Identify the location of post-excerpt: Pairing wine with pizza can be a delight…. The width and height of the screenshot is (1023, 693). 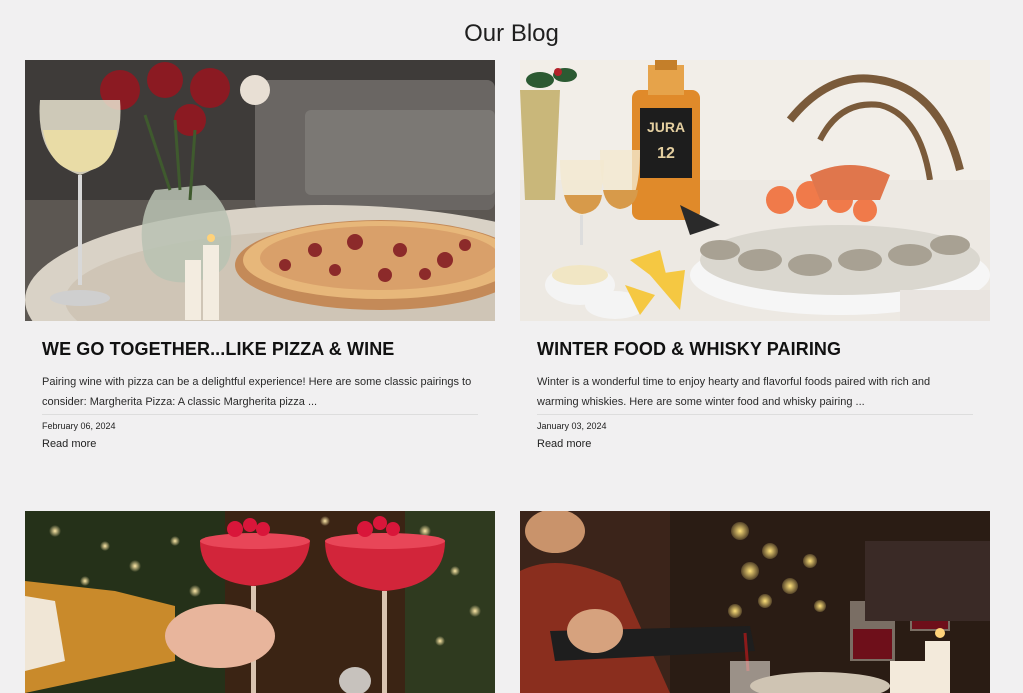
(260, 393).